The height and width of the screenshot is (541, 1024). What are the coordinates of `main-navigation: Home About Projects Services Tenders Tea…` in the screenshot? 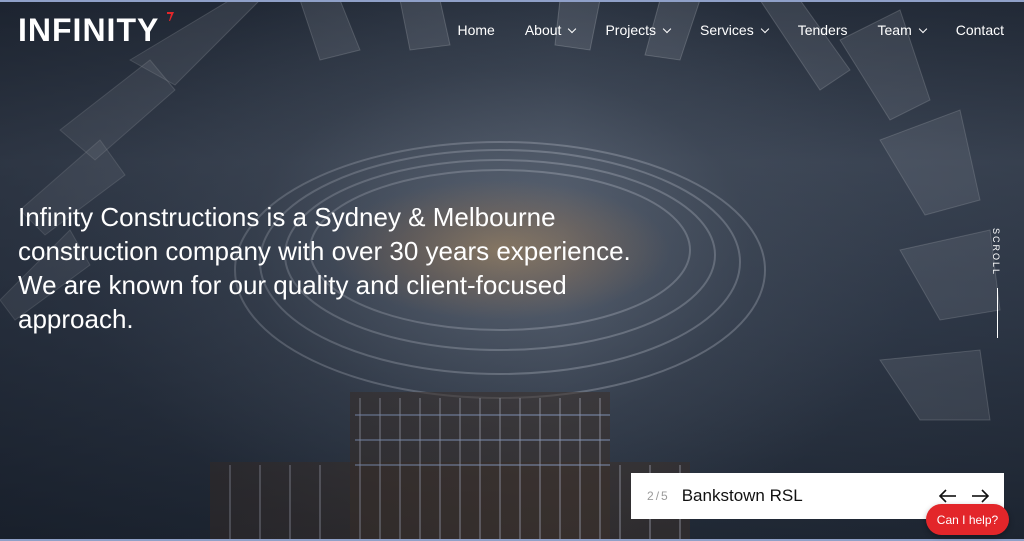 It's located at (715, 30).